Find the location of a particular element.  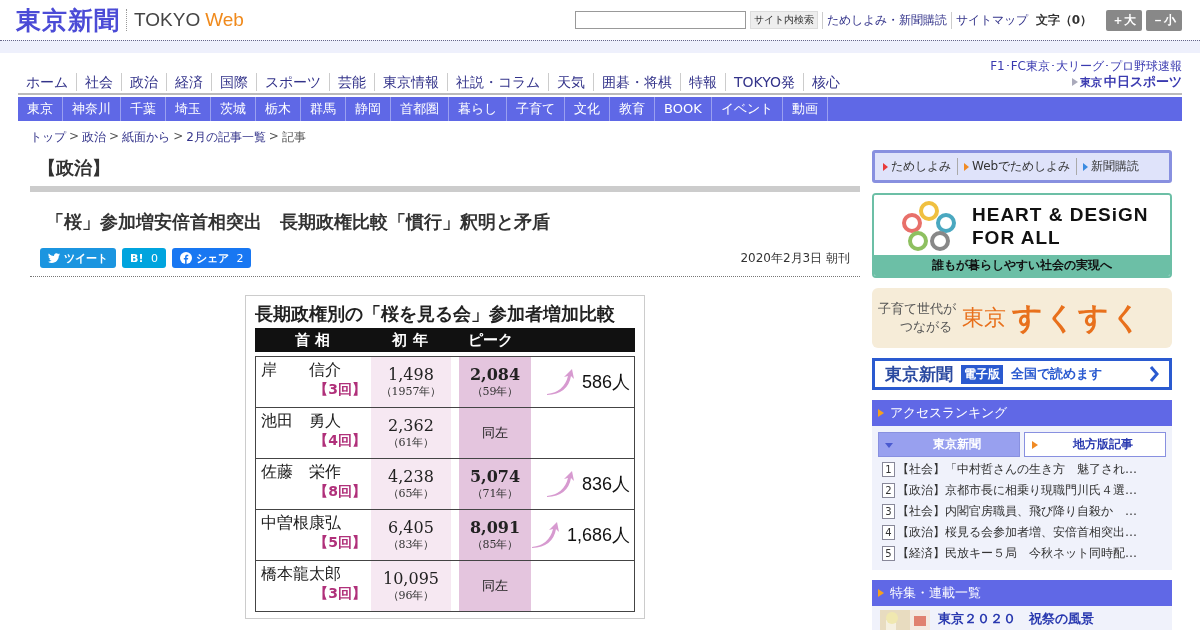

banner-brand: 東京 is located at coordinates (984, 318).